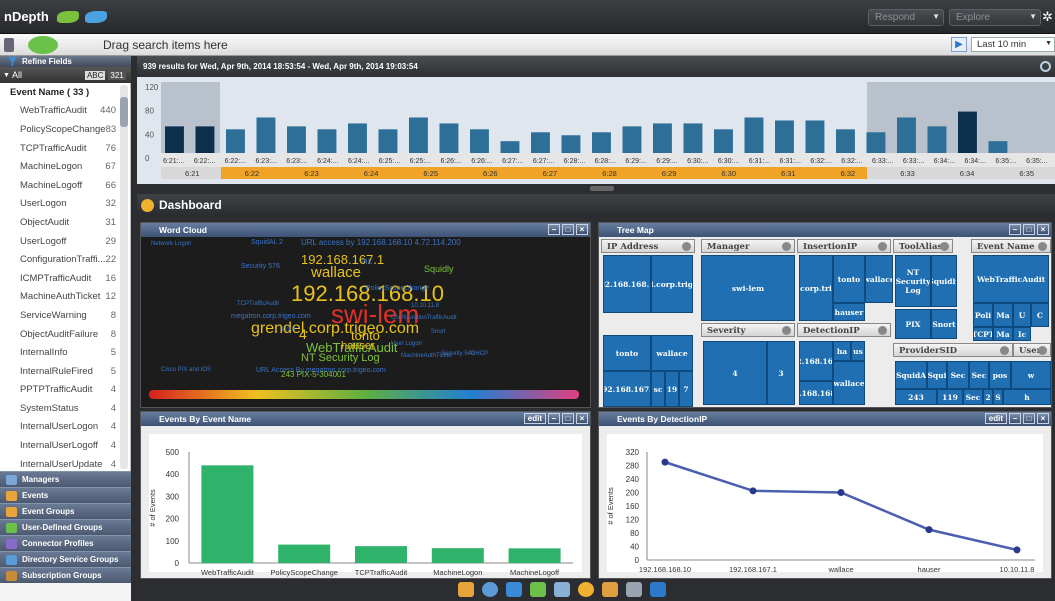  What do you see at coordinates (1011, 246) in the screenshot?
I see `tree-map-header: Event Name` at bounding box center [1011, 246].